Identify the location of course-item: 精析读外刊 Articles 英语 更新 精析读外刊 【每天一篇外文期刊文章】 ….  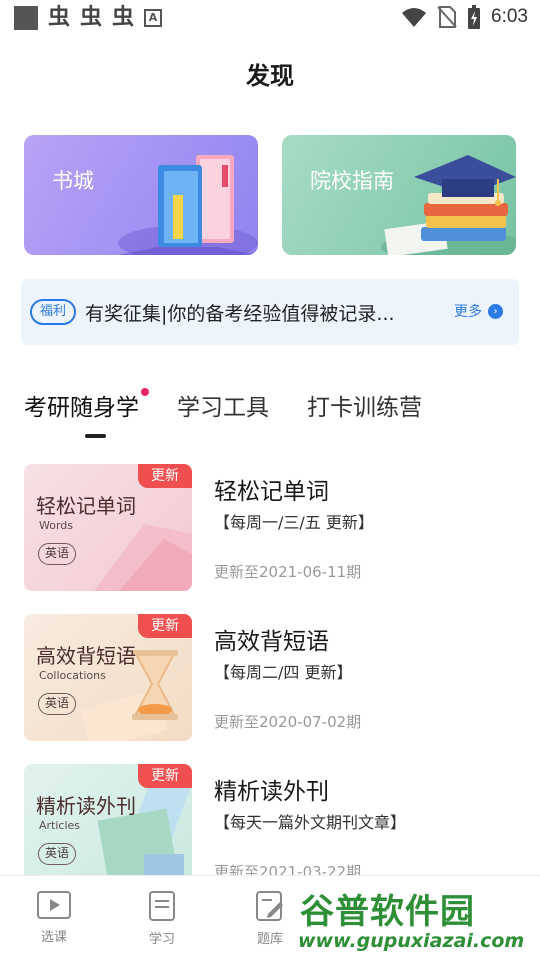
(270, 827).